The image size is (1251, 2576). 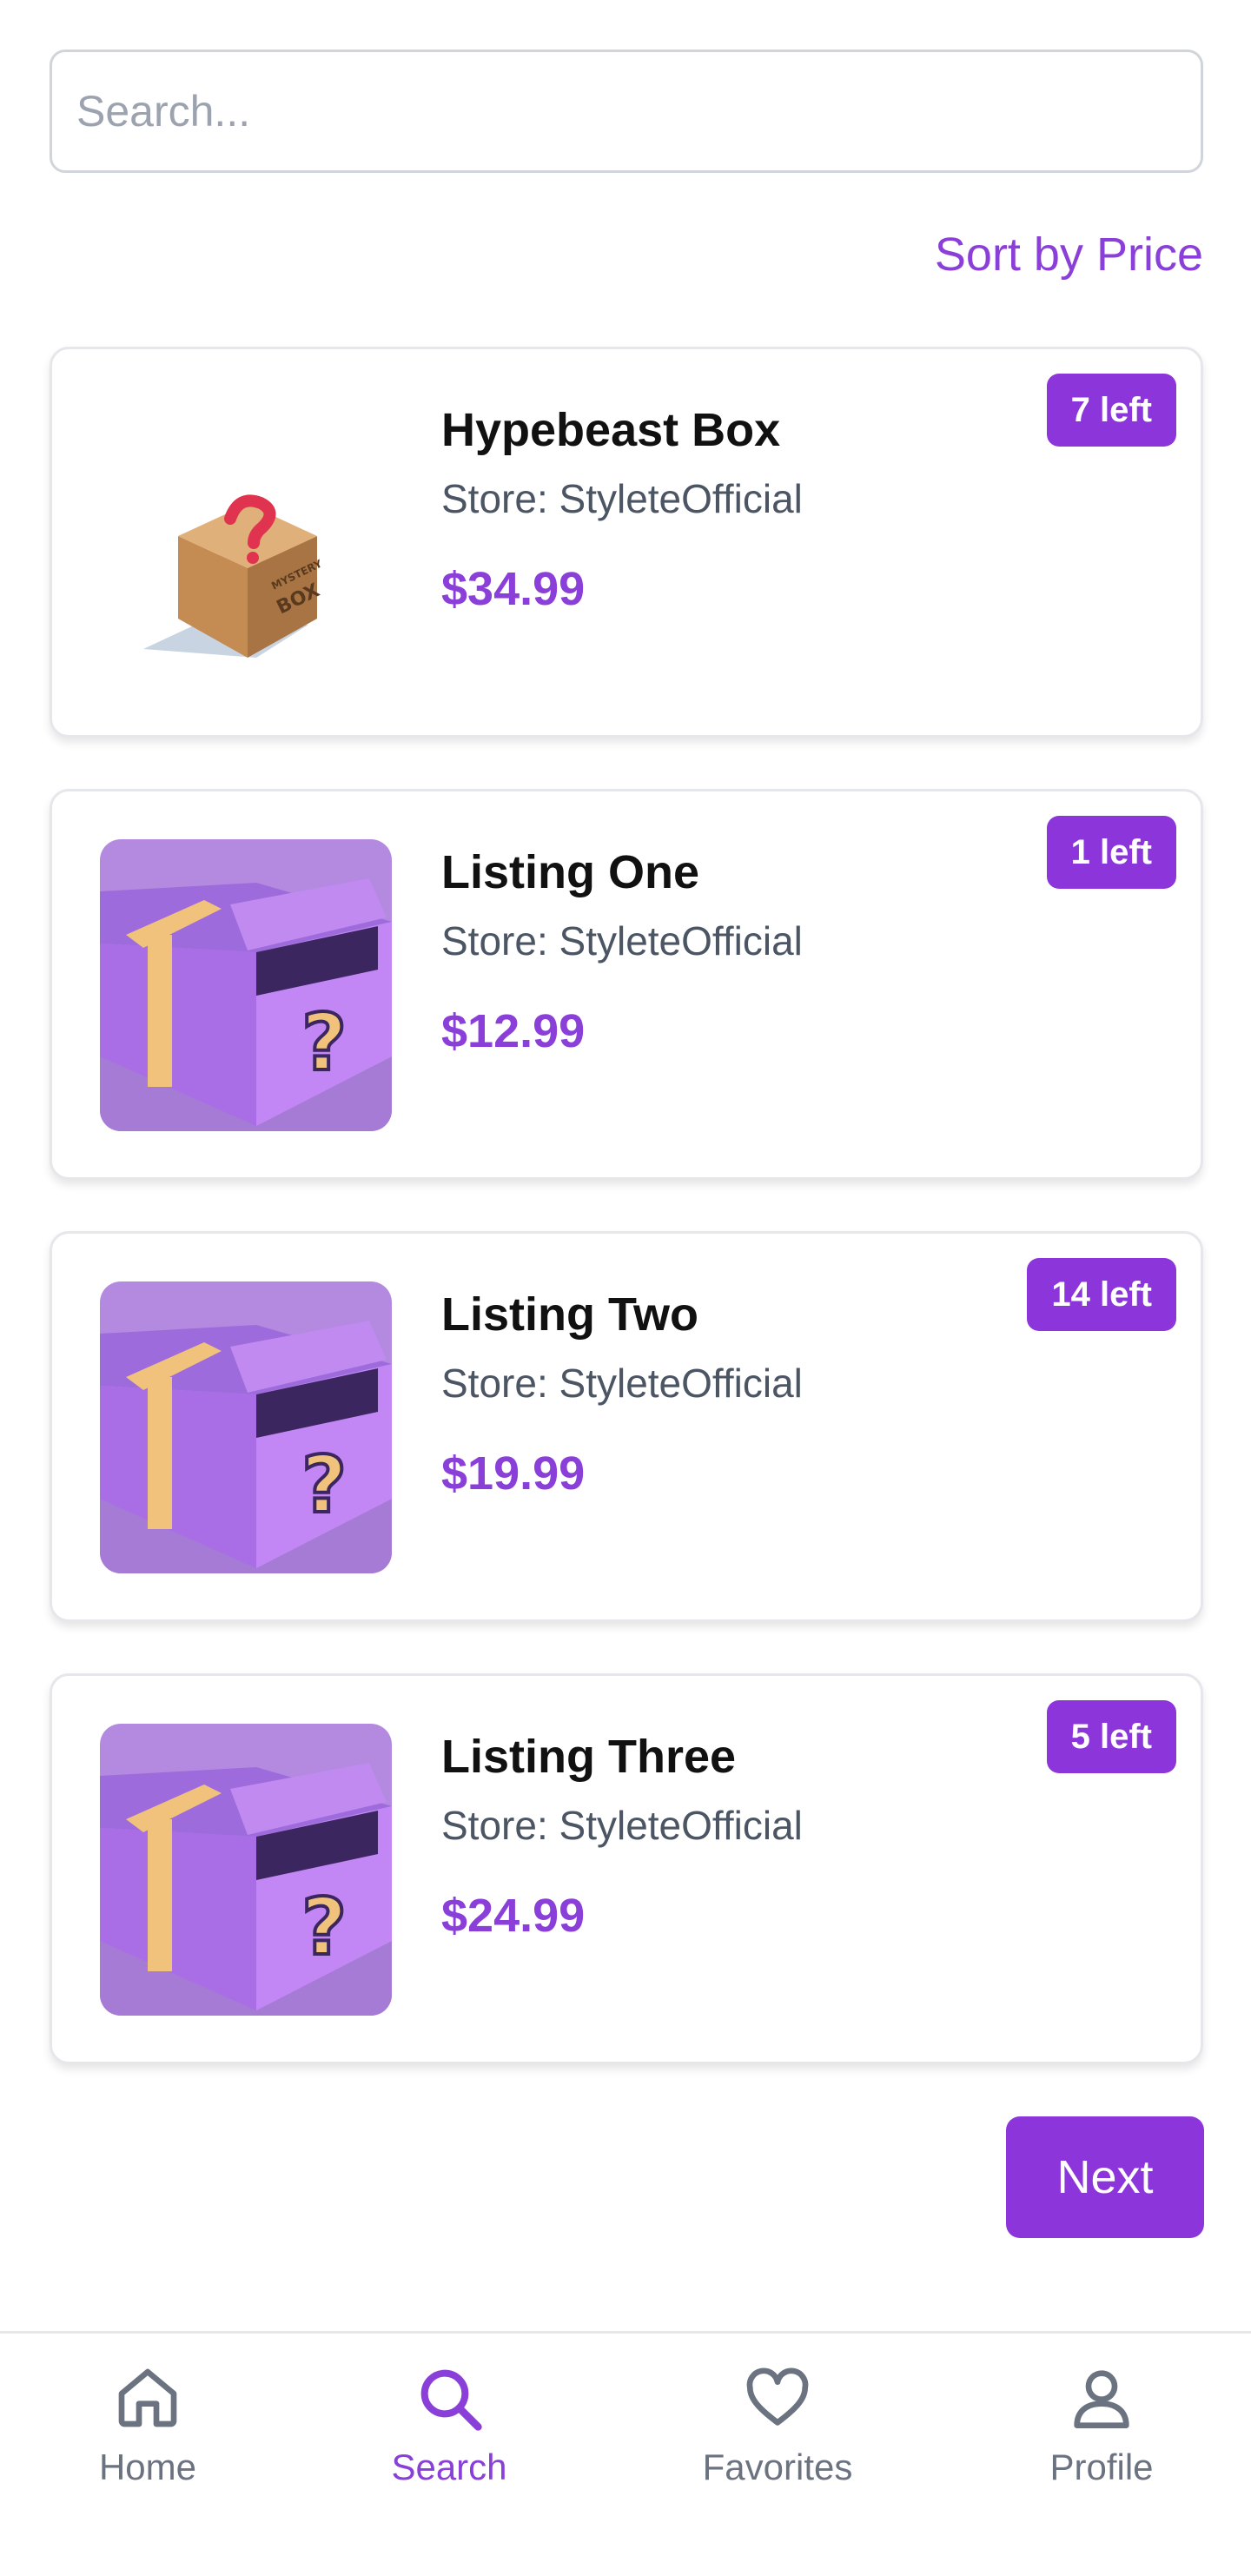 I want to click on home-icon, so click(x=147, y=2397).